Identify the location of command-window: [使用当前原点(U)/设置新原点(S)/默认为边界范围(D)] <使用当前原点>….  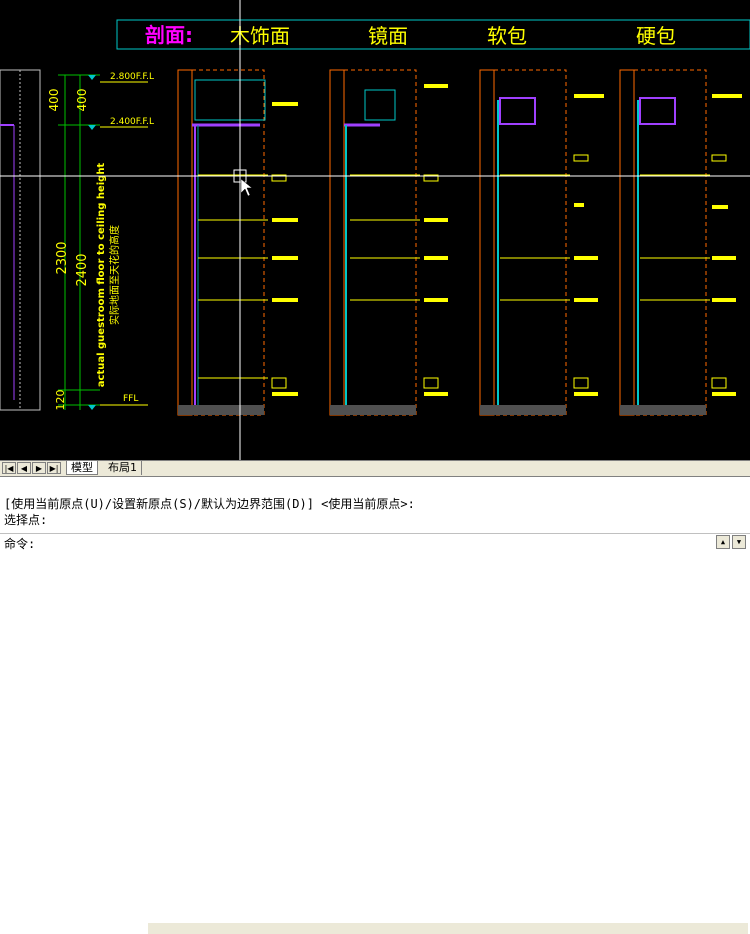
(375, 513).